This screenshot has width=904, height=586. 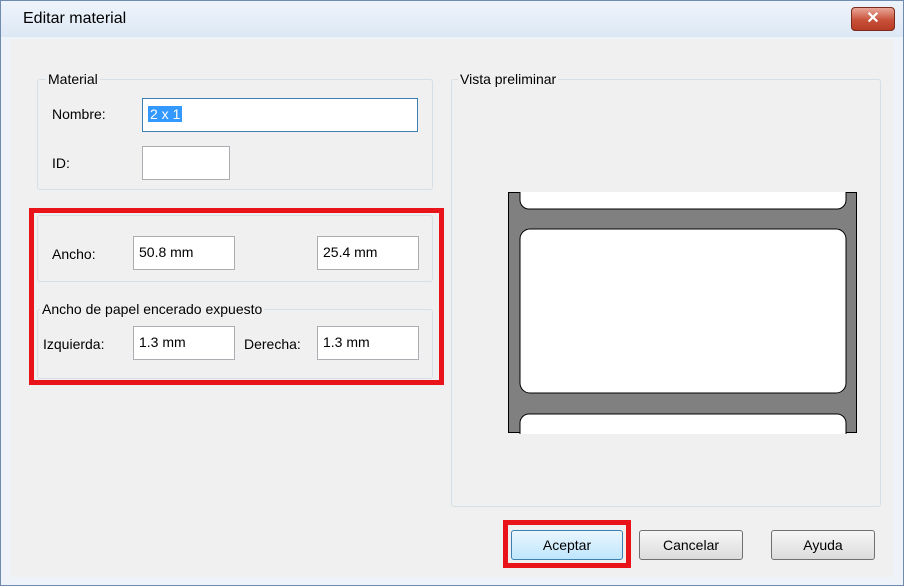 I want to click on close-icon: ✕, so click(x=873, y=18).